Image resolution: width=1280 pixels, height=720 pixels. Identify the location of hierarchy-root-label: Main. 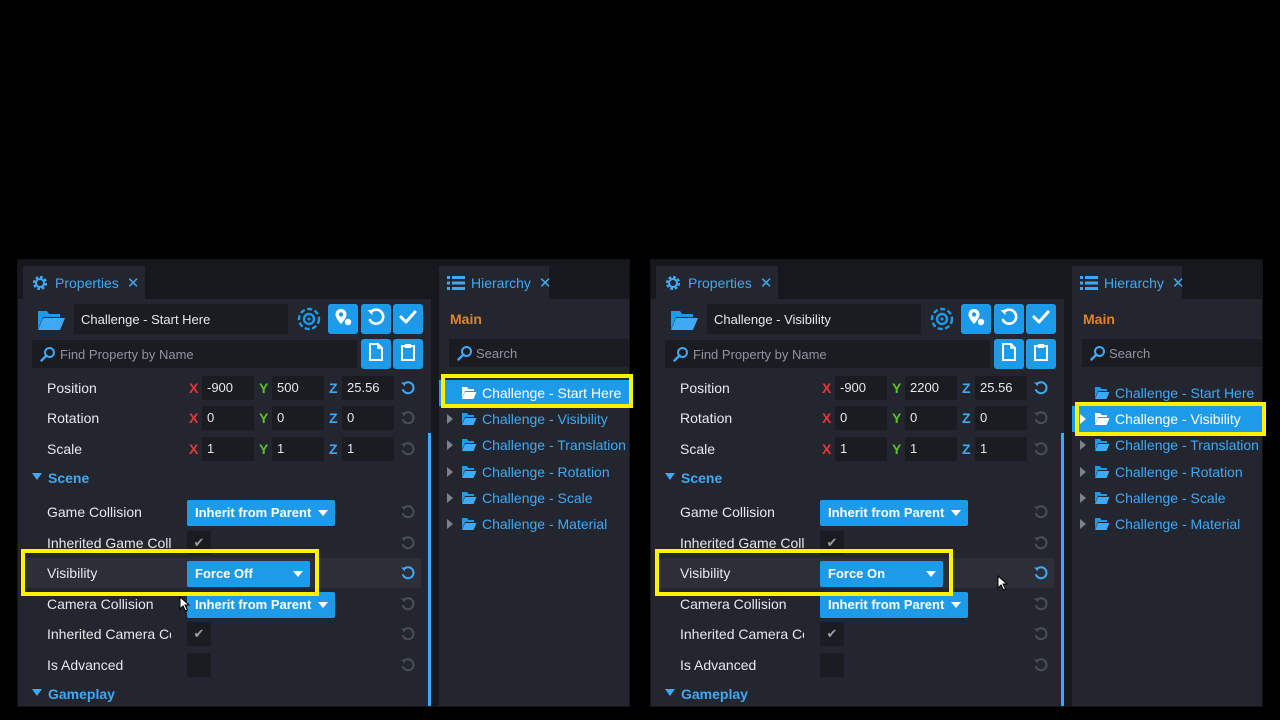
(1099, 319).